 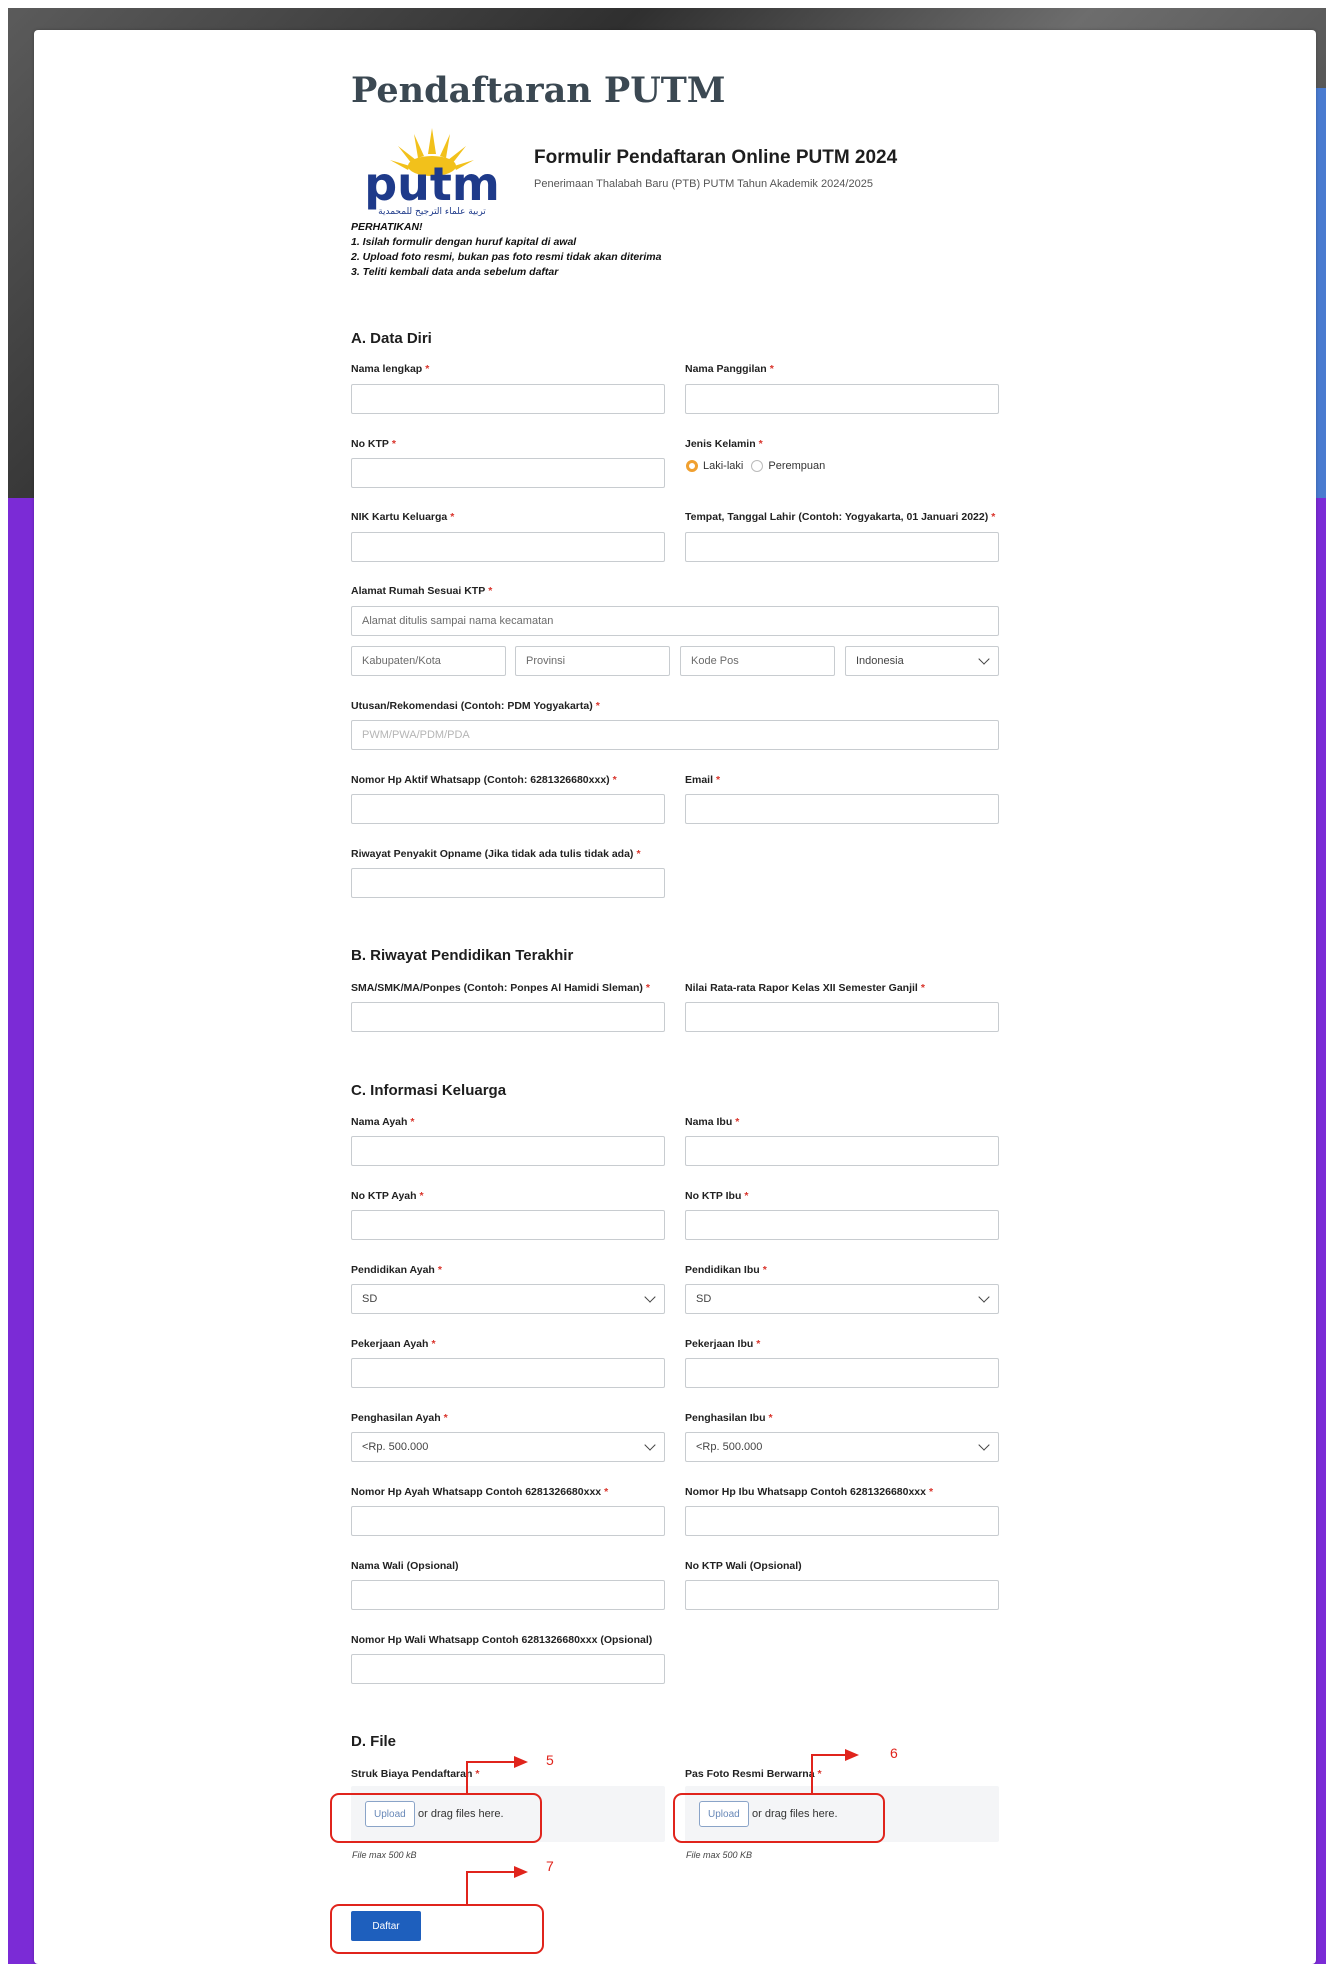 What do you see at coordinates (428, 661) in the screenshot?
I see `kabupaten-input` at bounding box center [428, 661].